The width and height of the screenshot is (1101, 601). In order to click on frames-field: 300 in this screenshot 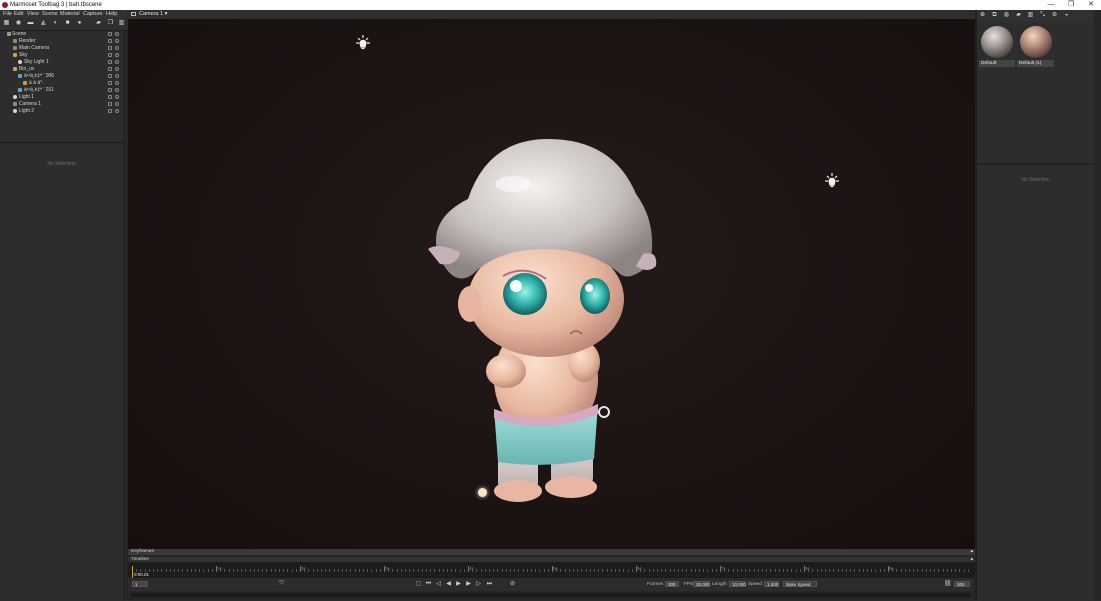, I will do `click(672, 584)`.